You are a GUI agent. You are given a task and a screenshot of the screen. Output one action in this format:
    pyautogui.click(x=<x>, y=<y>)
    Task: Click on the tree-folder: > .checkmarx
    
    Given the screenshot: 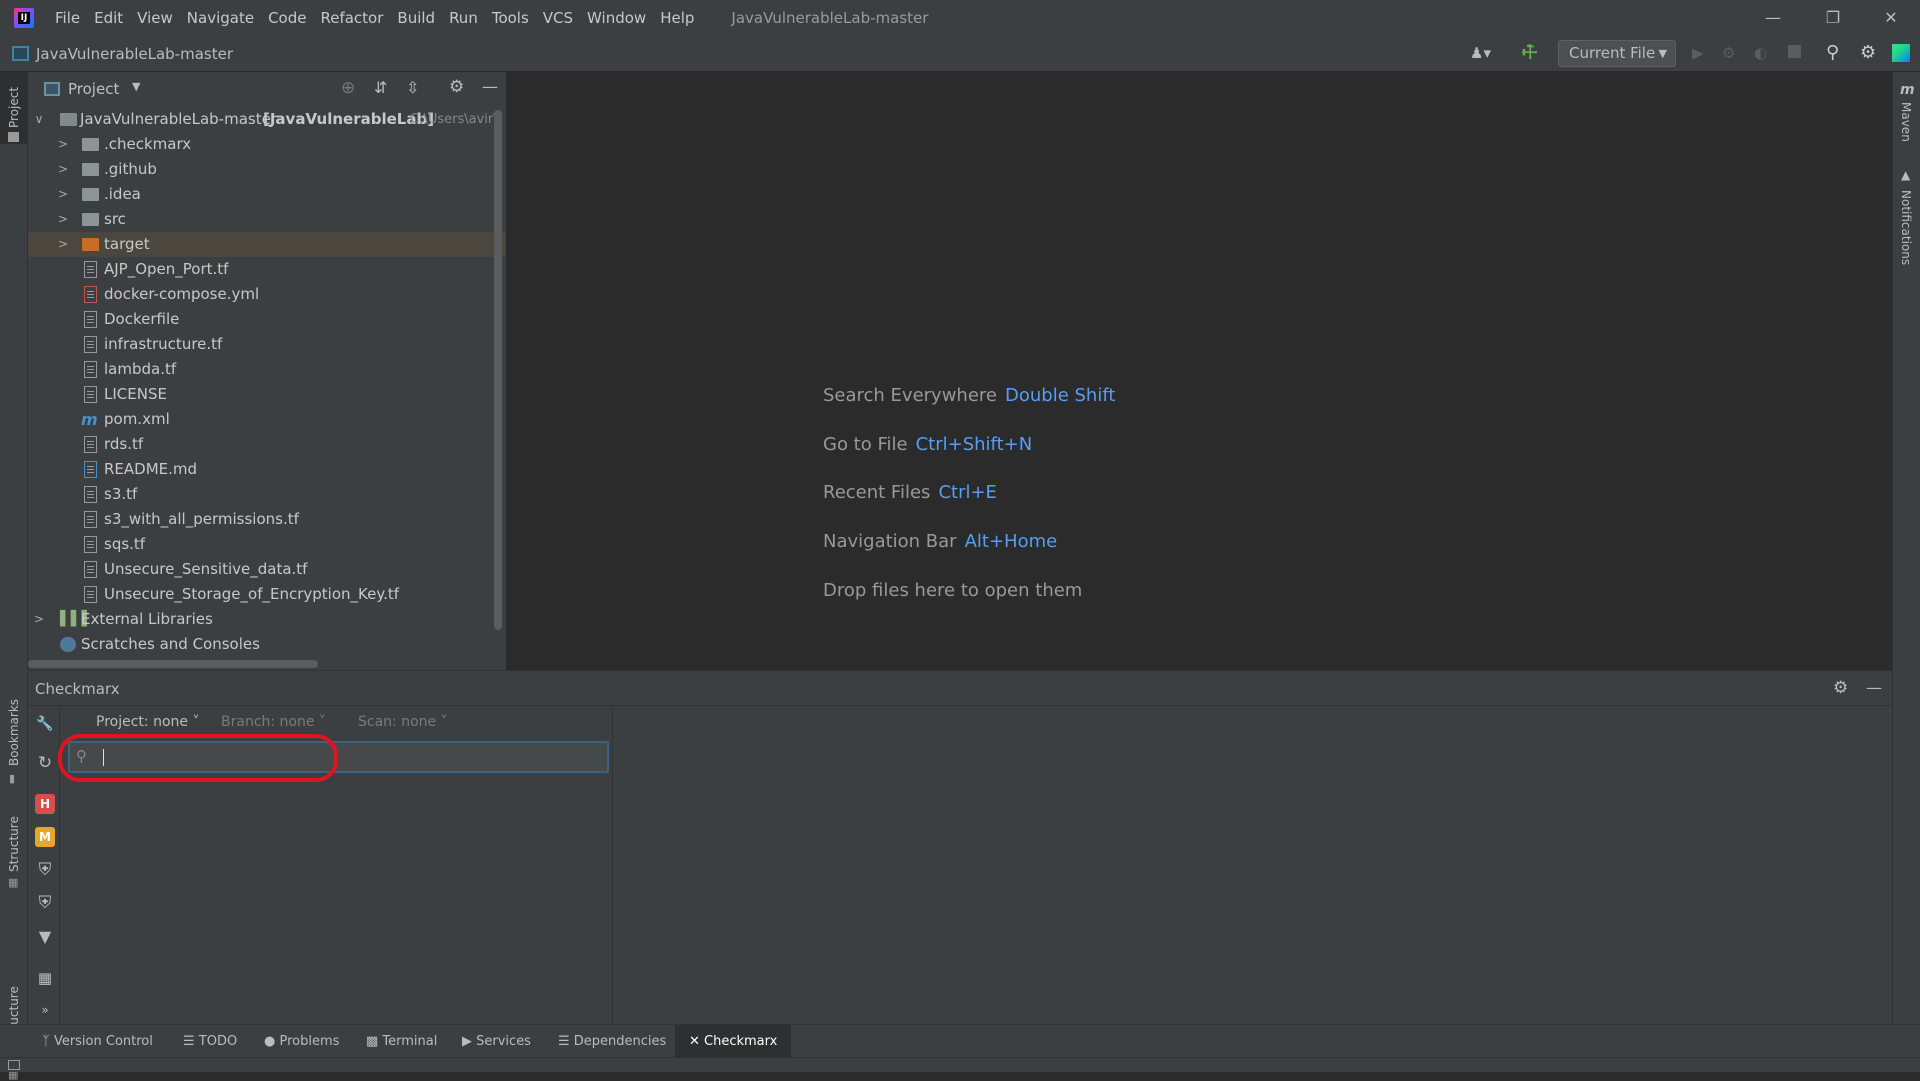 What is the action you would take?
    pyautogui.click(x=267, y=144)
    